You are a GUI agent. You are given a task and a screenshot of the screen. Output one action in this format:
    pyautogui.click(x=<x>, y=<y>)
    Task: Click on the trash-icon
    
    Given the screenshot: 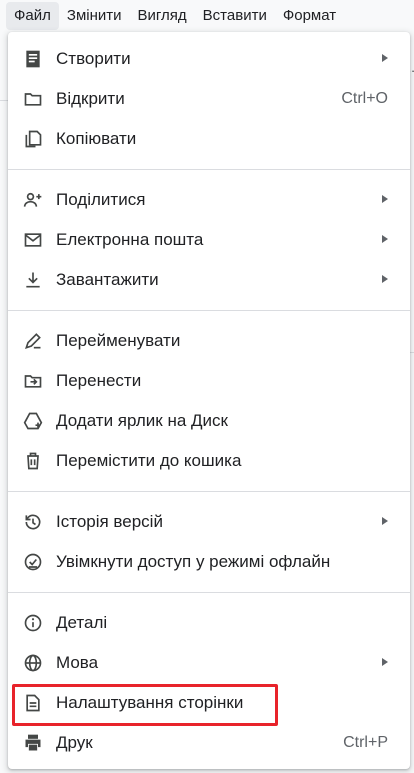 What is the action you would take?
    pyautogui.click(x=33, y=461)
    